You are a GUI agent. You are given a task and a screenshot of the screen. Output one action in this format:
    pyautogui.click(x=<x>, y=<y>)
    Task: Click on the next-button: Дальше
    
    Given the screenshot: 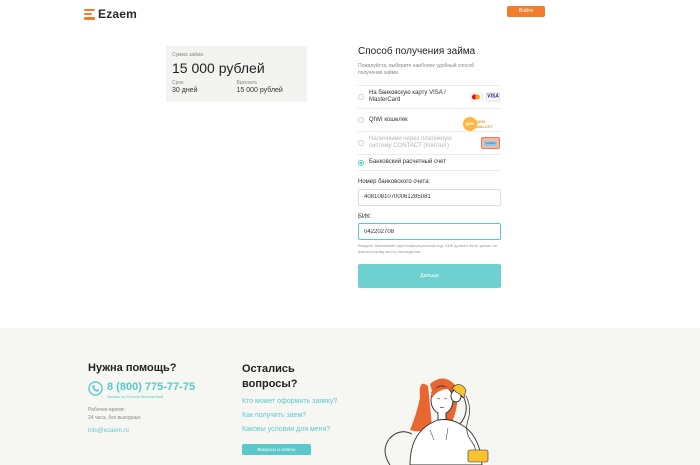 What is the action you would take?
    pyautogui.click(x=429, y=276)
    